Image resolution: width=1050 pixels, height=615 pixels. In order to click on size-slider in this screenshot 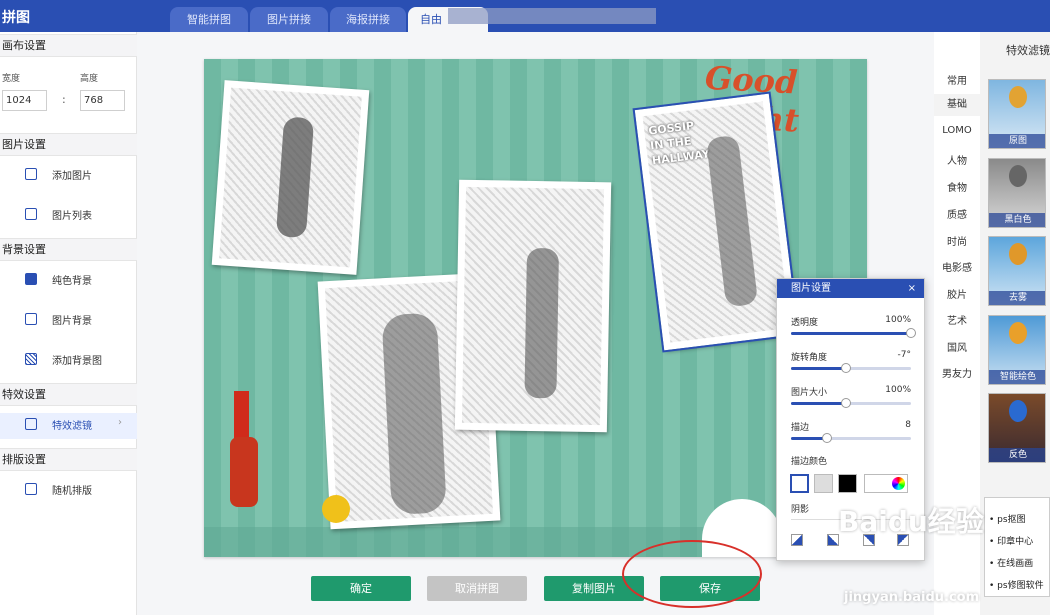, I will do `click(851, 403)`.